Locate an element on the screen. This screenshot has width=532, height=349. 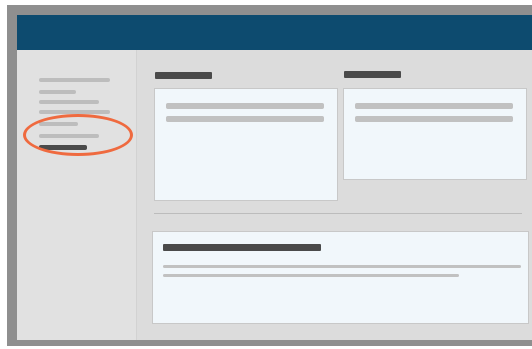
card-left is located at coordinates (246, 144).